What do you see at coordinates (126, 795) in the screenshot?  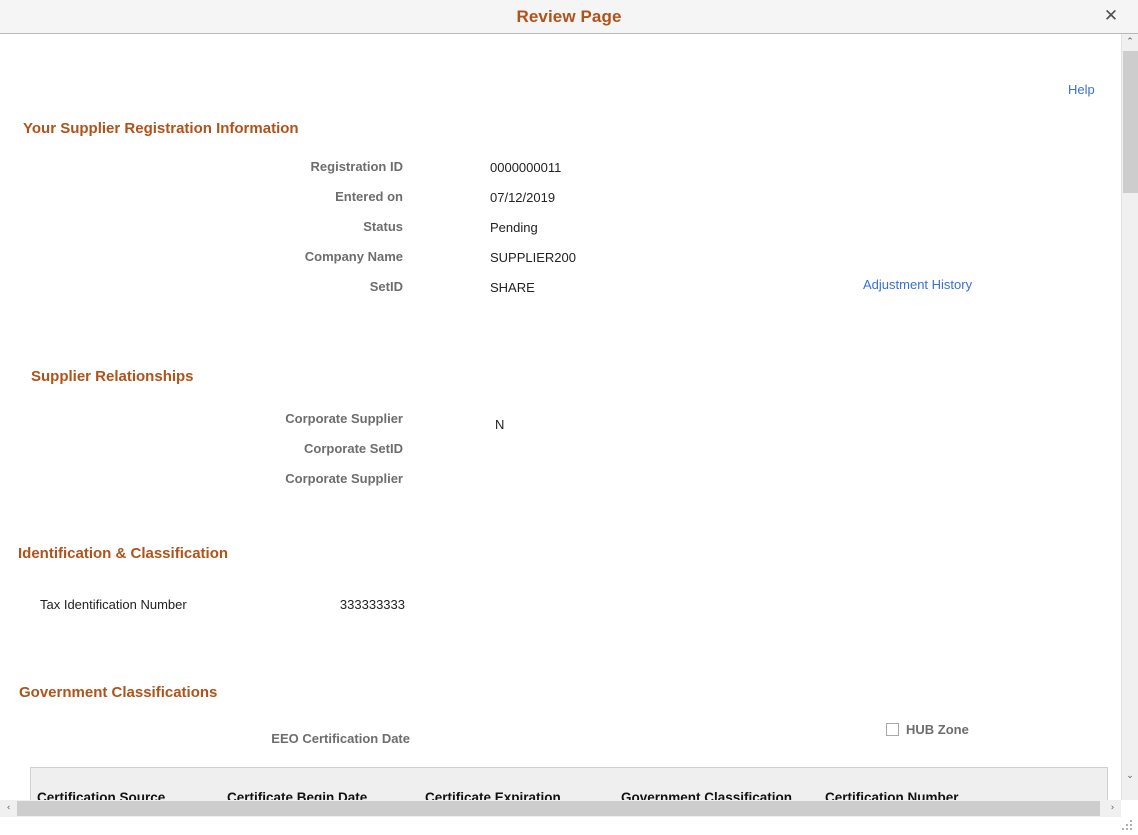 I see `column-header-certification-source: Certification Source` at bounding box center [126, 795].